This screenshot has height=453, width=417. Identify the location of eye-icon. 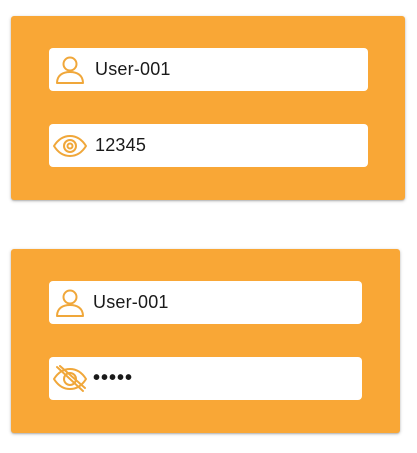
(70, 146).